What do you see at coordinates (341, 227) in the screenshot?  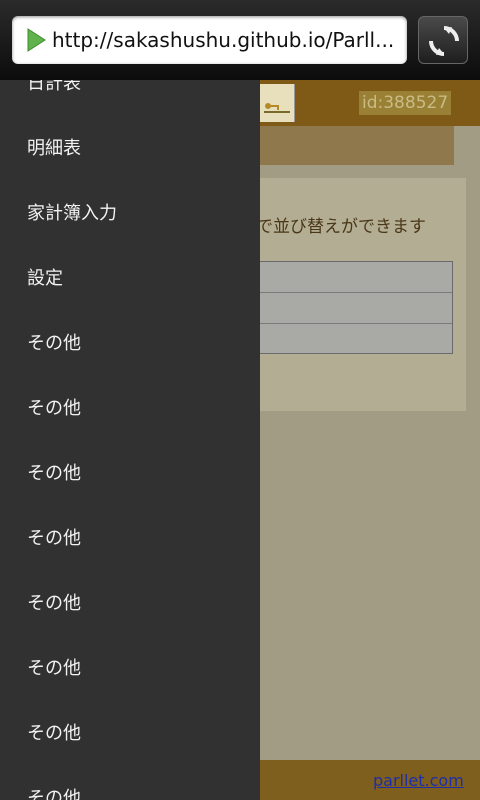 I see `sort-hint-text: で並び替えができます` at bounding box center [341, 227].